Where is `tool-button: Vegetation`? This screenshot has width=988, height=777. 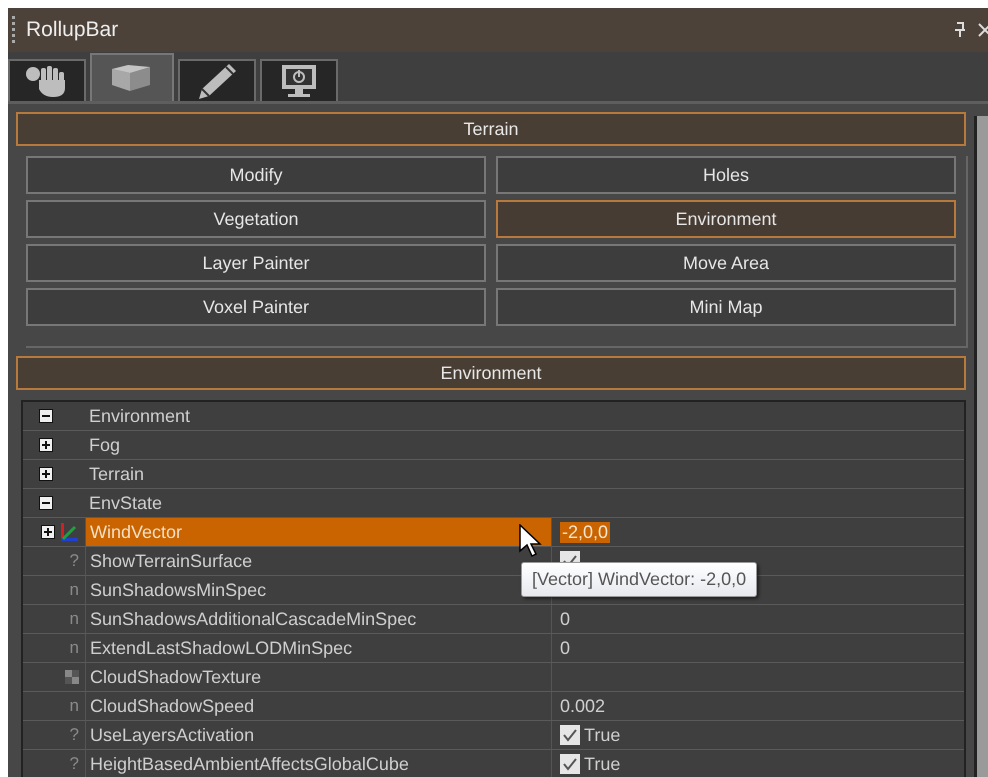
tool-button: Vegetation is located at coordinates (256, 219).